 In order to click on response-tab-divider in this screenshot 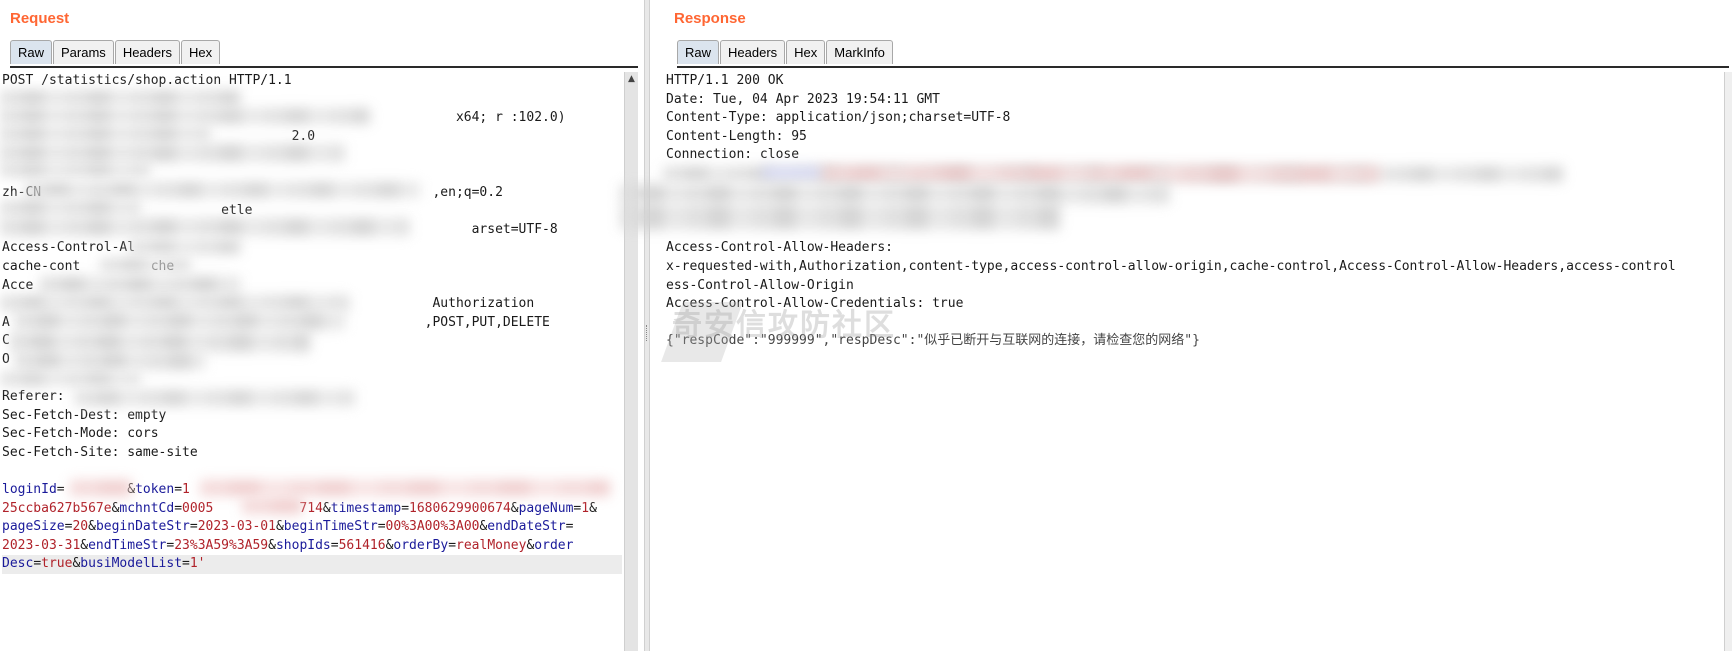, I will do `click(1203, 67)`.